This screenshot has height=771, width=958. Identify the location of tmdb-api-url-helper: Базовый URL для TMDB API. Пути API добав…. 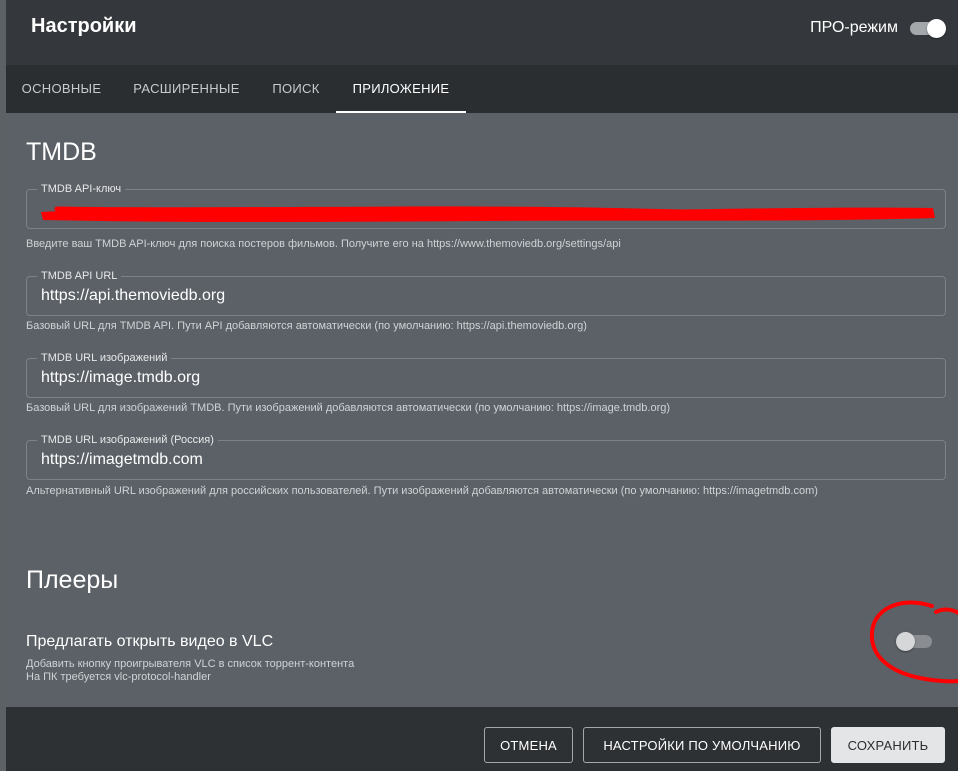
(306, 326).